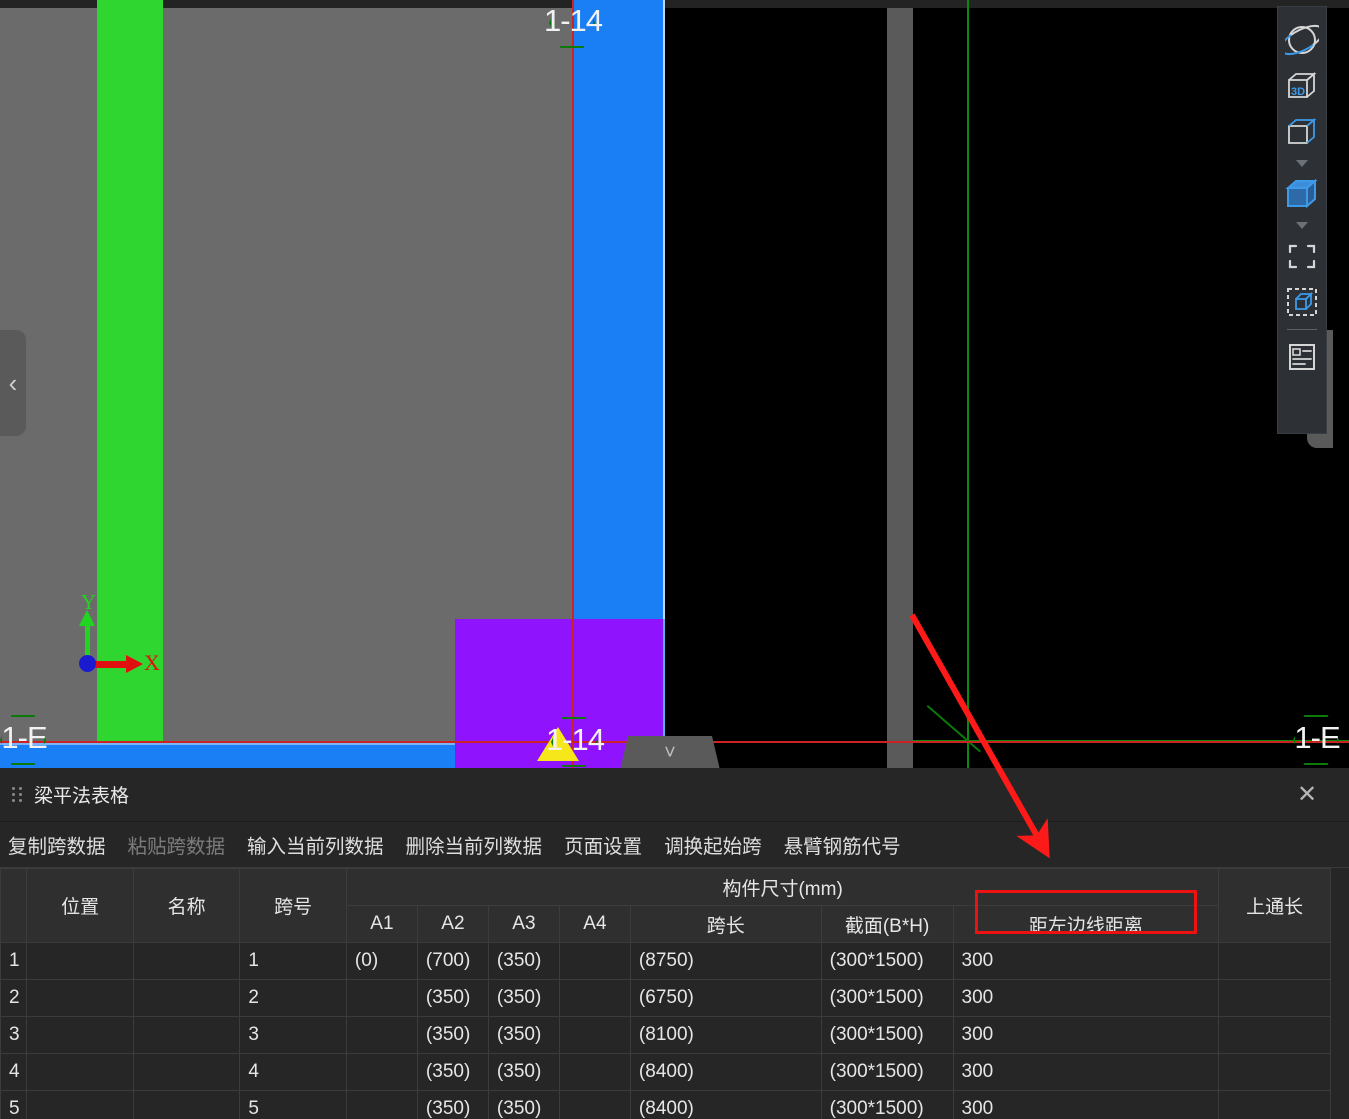 The height and width of the screenshot is (1119, 1349). I want to click on row-number: 4, so click(14, 1072).